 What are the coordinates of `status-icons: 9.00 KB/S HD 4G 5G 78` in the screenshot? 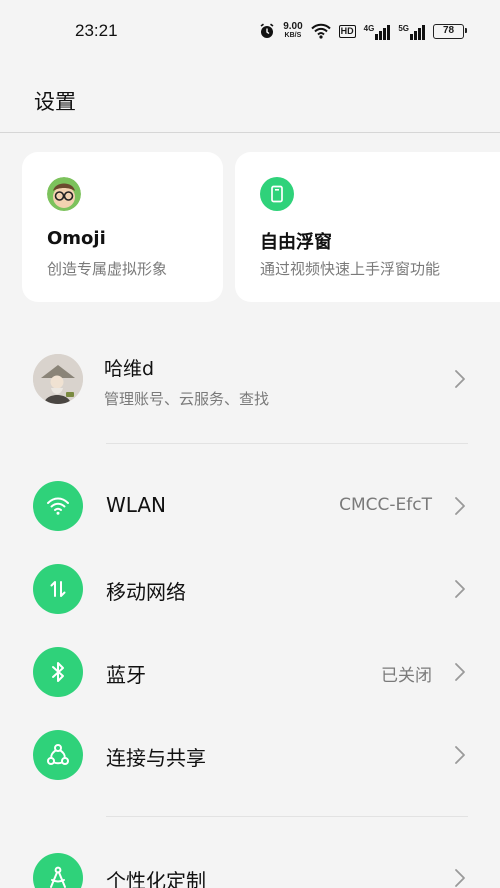 It's located at (363, 31).